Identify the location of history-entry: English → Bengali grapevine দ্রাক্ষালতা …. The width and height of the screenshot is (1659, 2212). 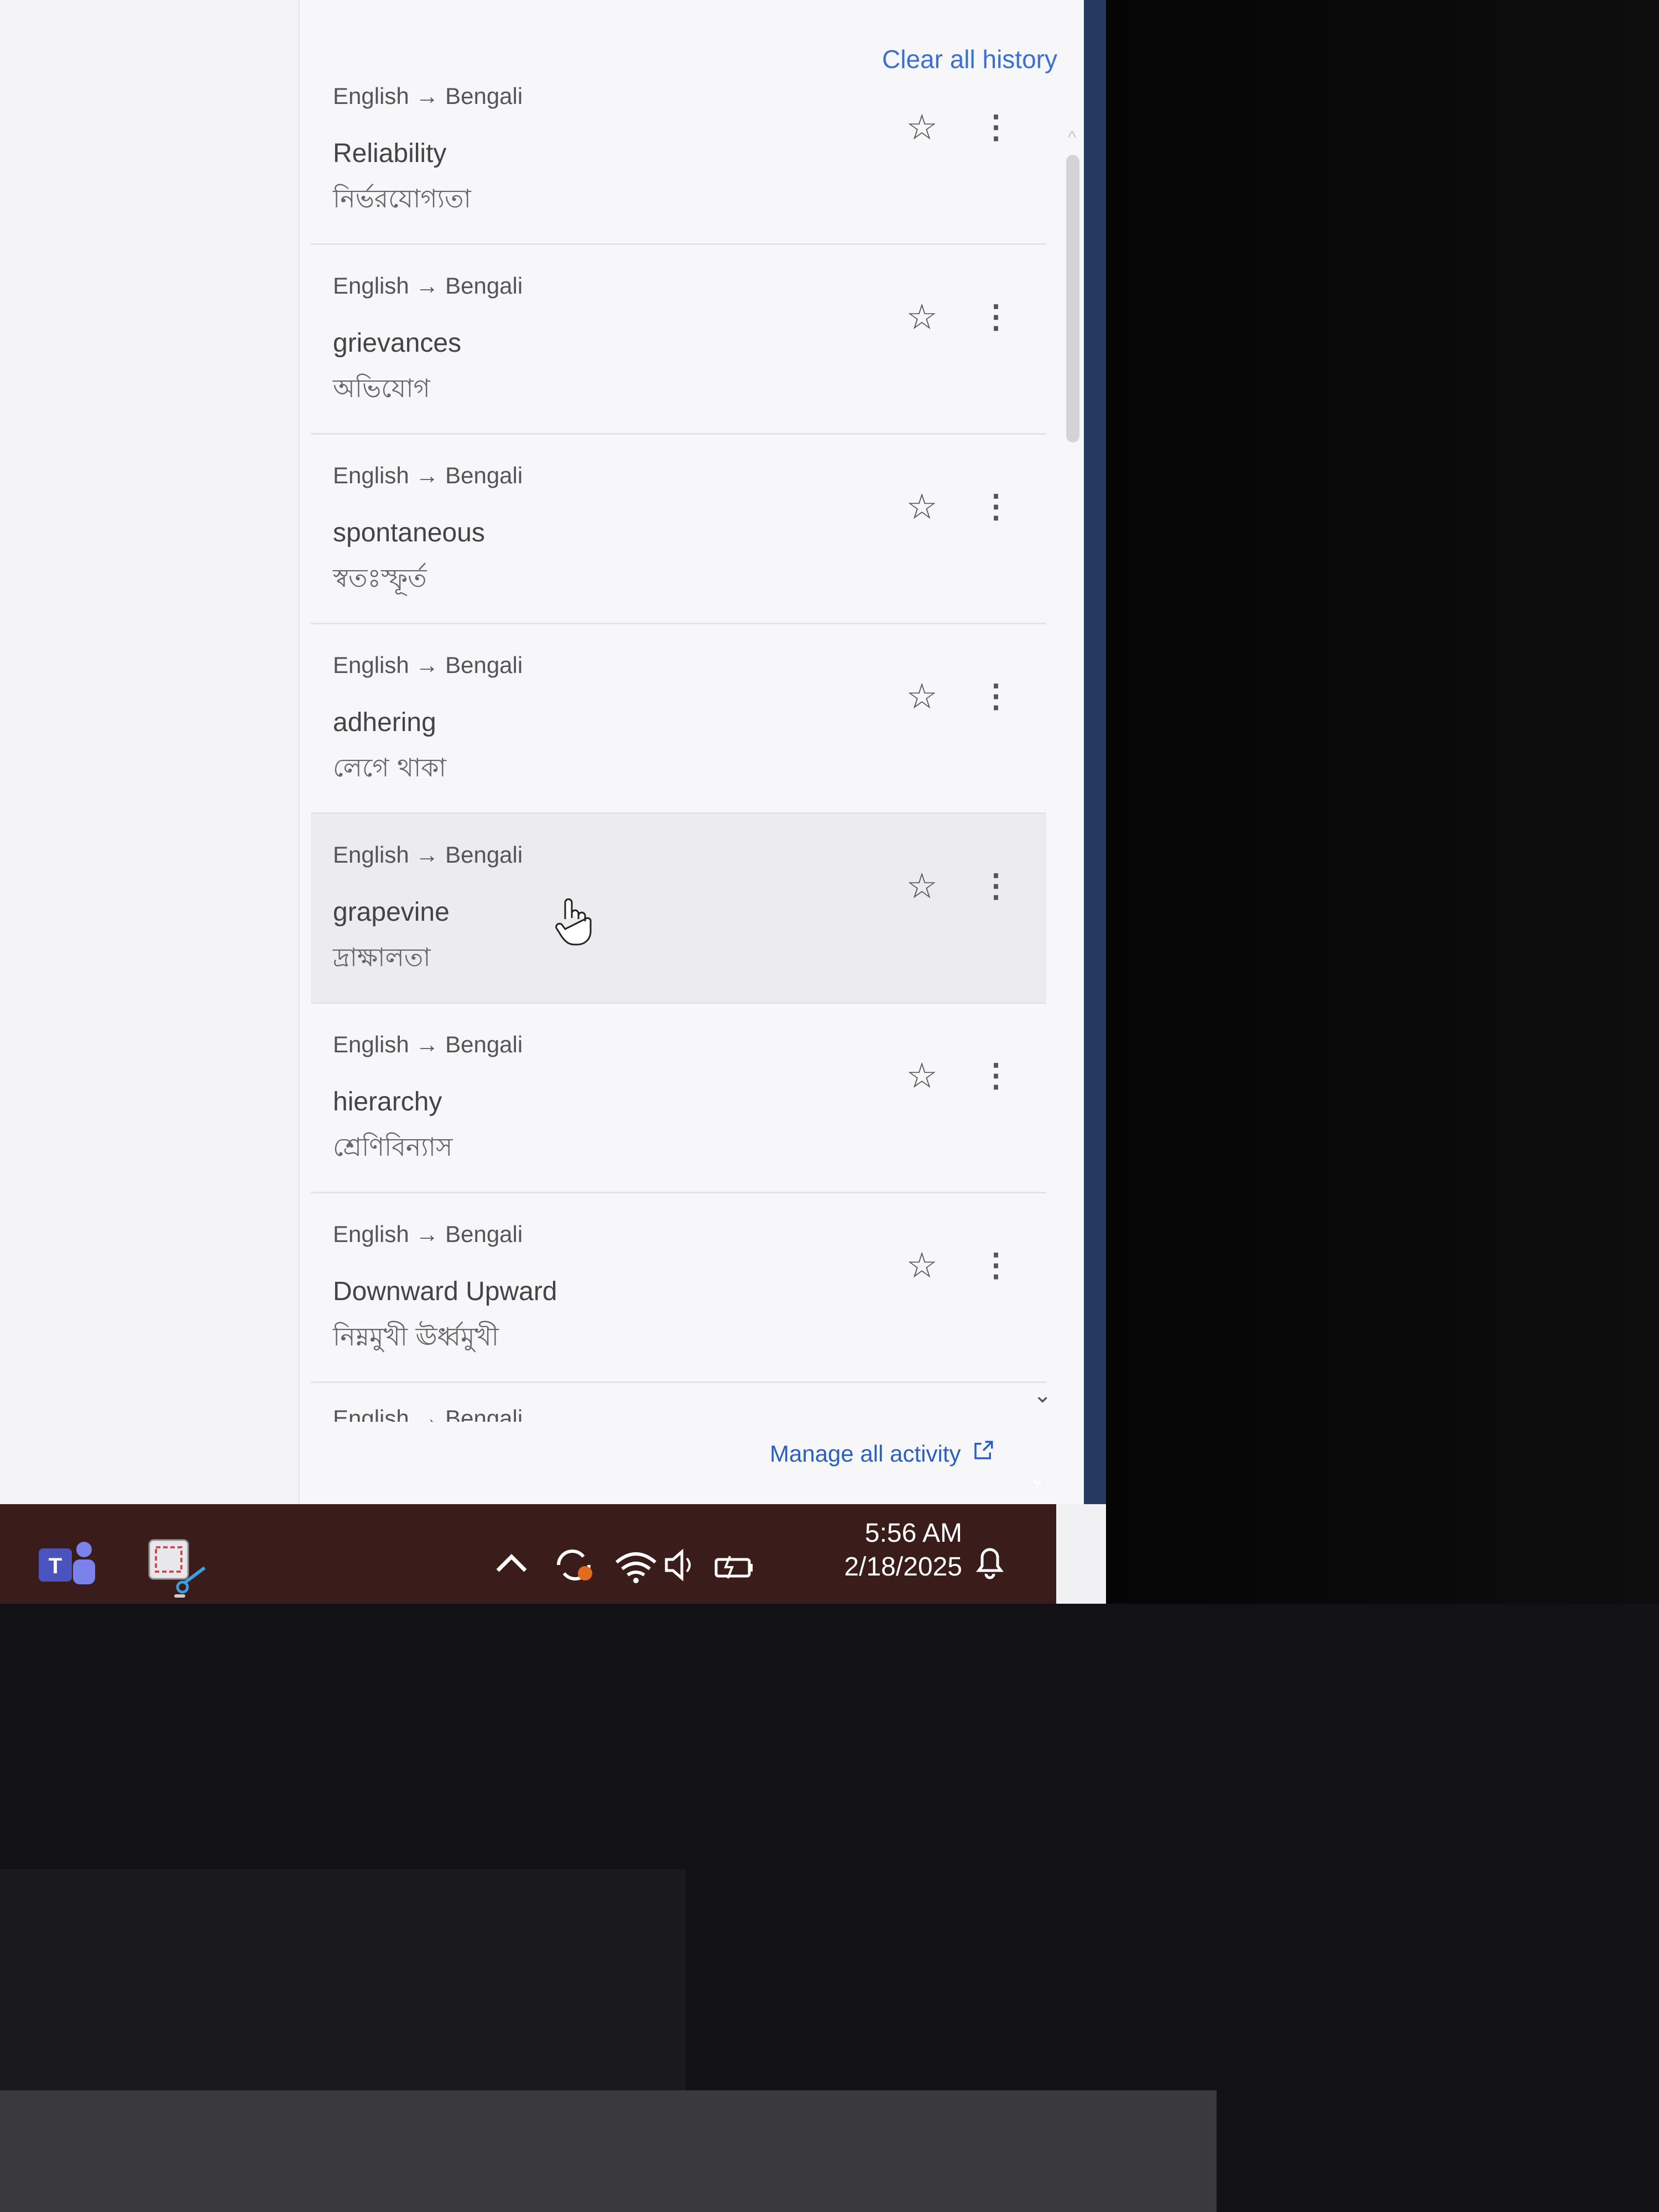
(679, 909).